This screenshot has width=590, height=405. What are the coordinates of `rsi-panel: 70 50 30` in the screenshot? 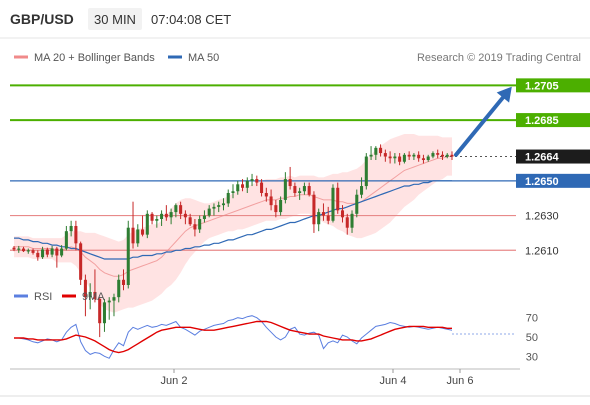 It's located at (276, 338).